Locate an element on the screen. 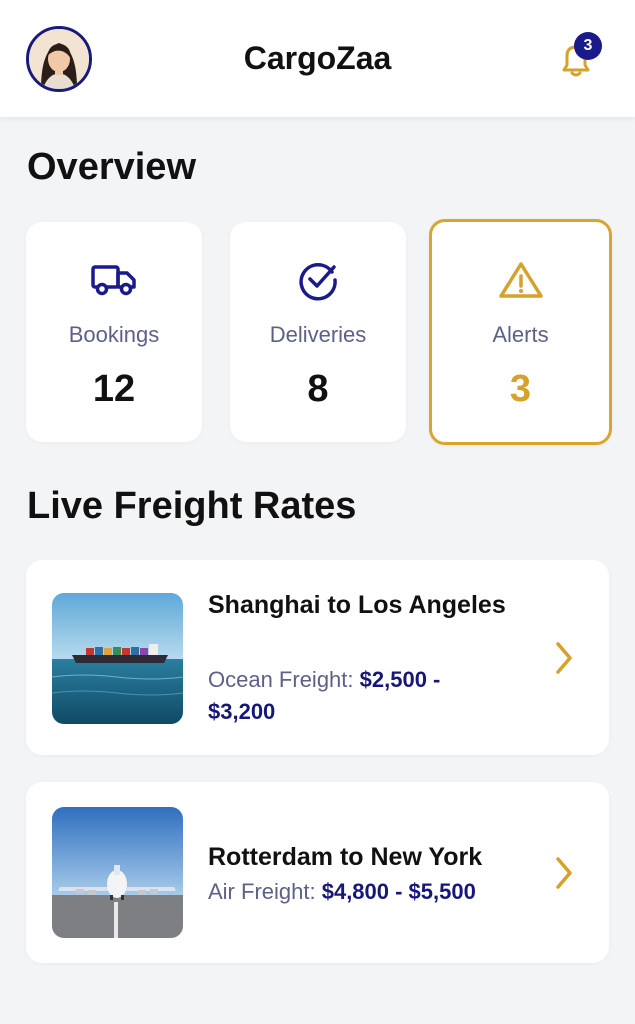  app-title: CargoZaa is located at coordinates (317, 58).